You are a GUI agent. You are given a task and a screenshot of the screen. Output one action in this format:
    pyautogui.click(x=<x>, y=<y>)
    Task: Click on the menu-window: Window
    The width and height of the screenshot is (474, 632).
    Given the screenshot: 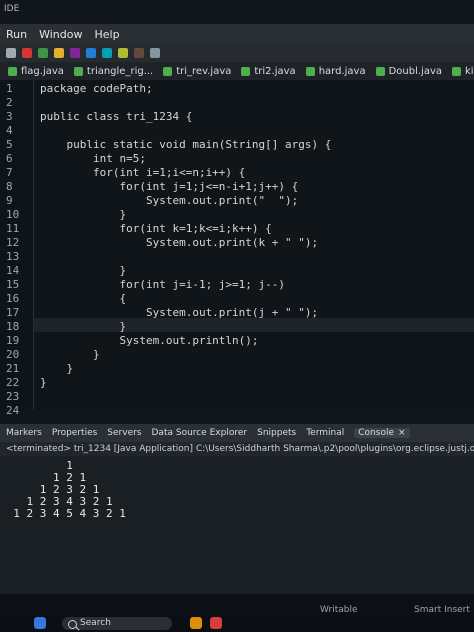 What is the action you would take?
    pyautogui.click(x=60, y=34)
    